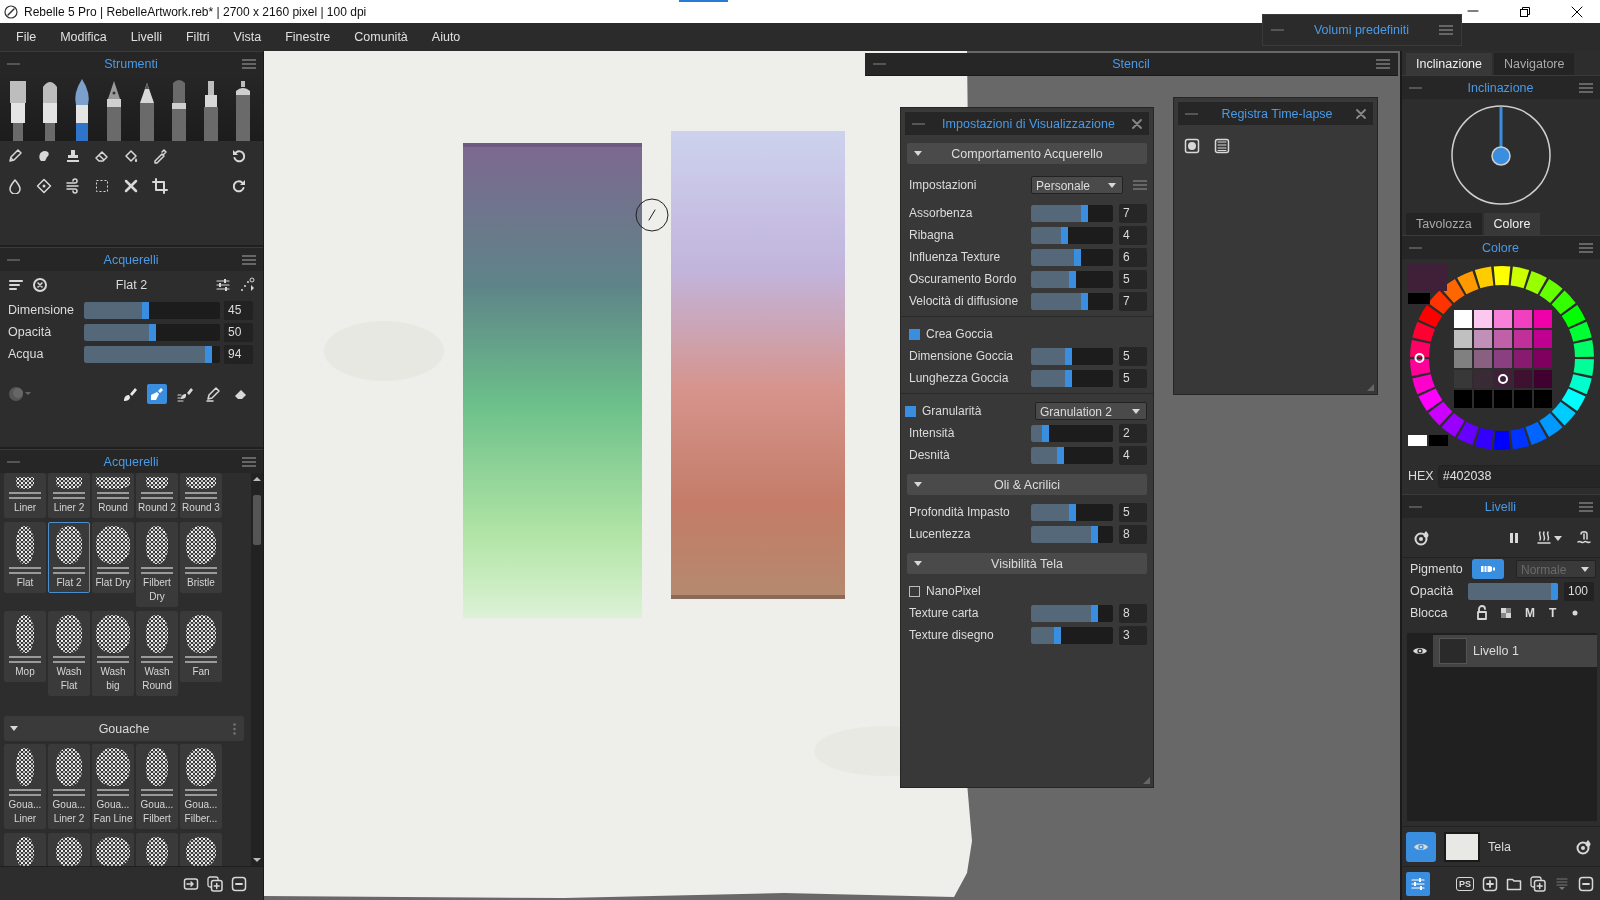 Image resolution: width=1600 pixels, height=900 pixels. Describe the element at coordinates (1488, 569) in the screenshot. I see `paint-tube-icon` at that location.